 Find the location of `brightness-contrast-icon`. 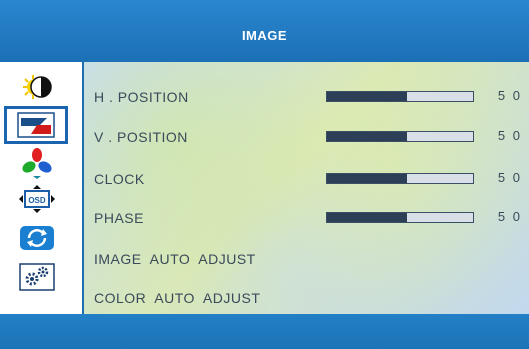

brightness-contrast-icon is located at coordinates (37, 87).